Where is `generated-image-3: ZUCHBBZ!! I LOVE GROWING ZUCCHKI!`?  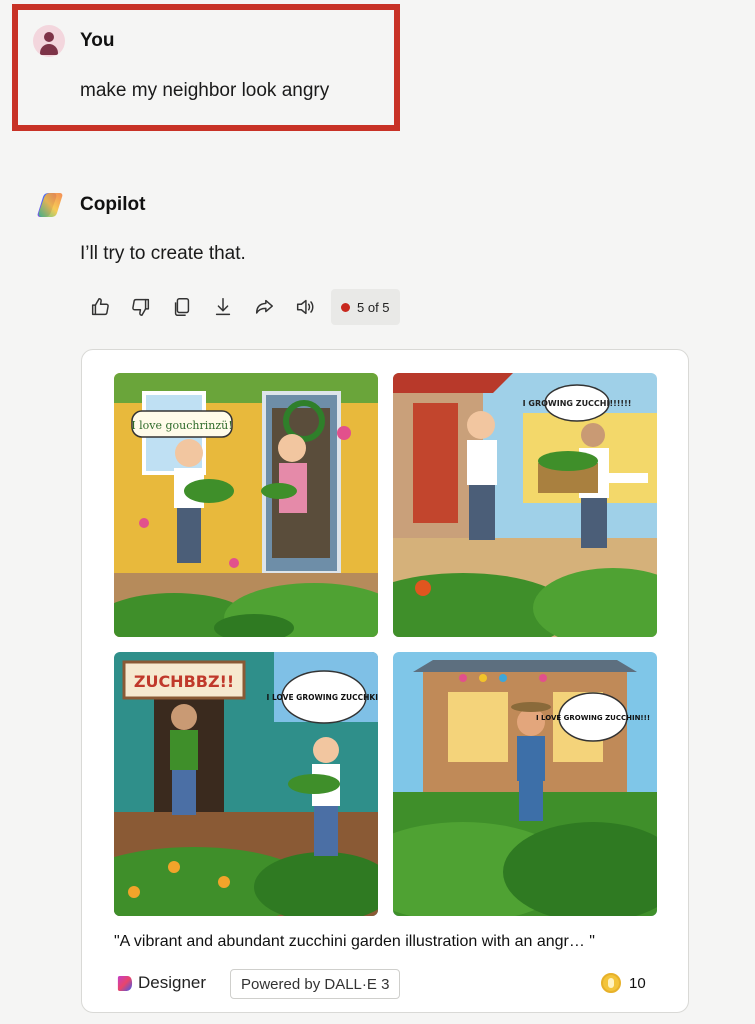 generated-image-3: ZUCHBBZ!! I LOVE GROWING ZUCCHKI! is located at coordinates (246, 784).